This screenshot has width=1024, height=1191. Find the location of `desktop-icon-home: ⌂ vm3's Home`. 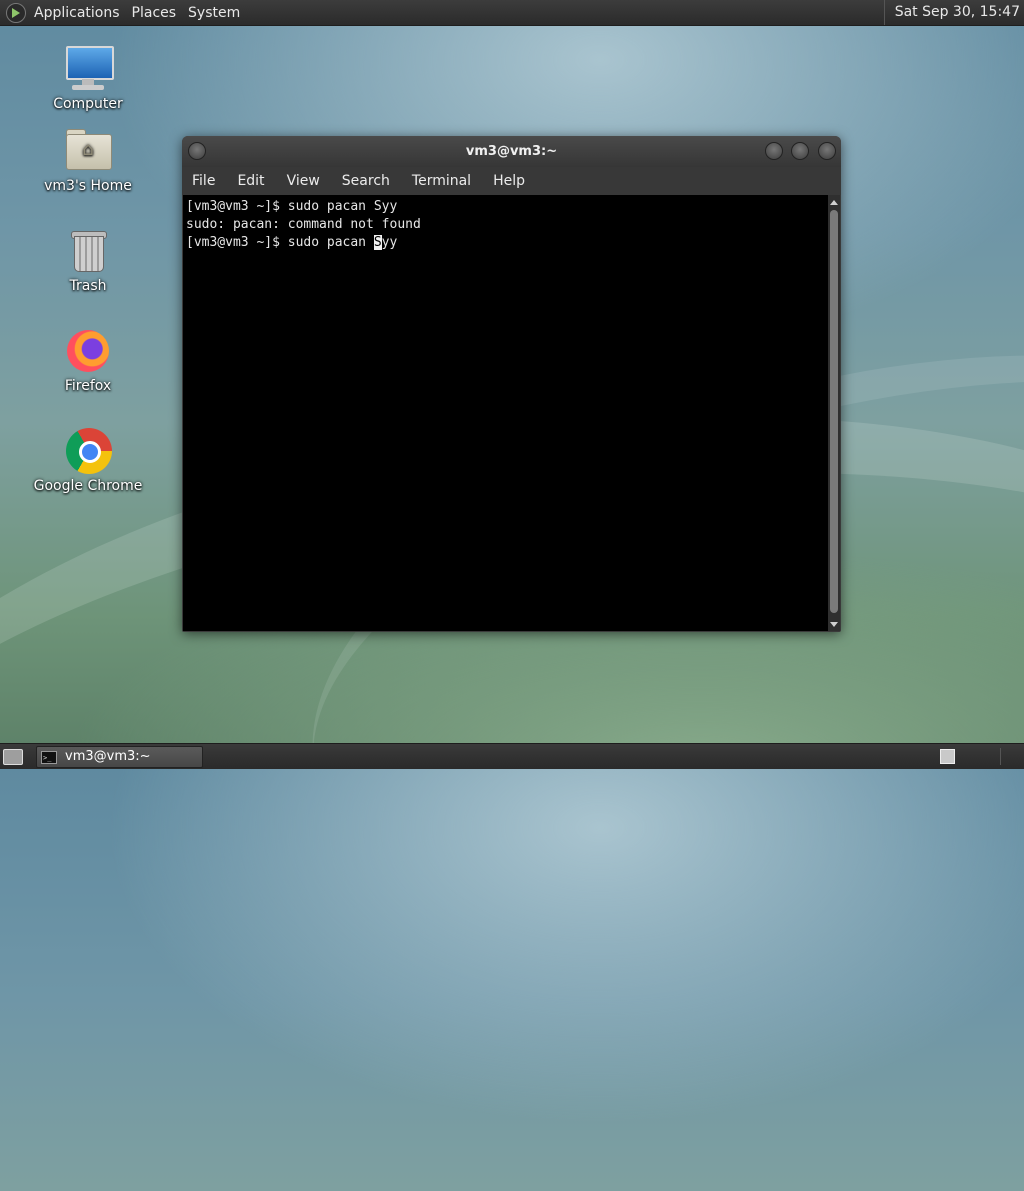

desktop-icon-home: ⌂ vm3's Home is located at coordinates (88, 160).